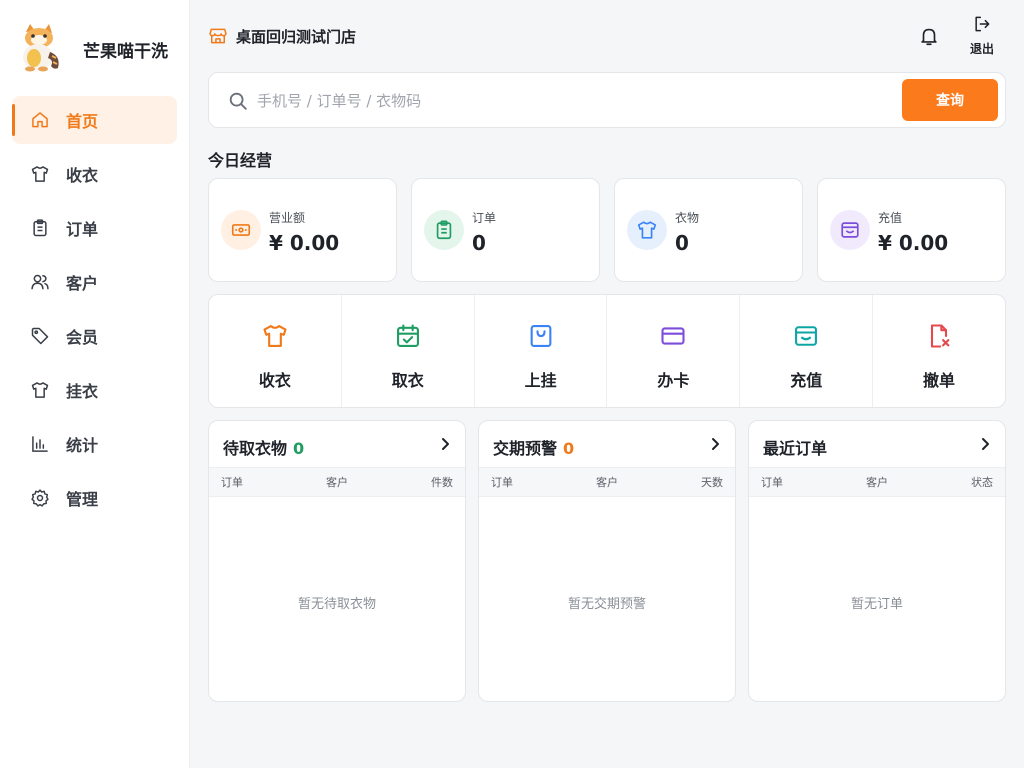 The image size is (1024, 768). What do you see at coordinates (302, 230) in the screenshot?
I see `stat-card-revenue: 营业额 ¥ 0.00` at bounding box center [302, 230].